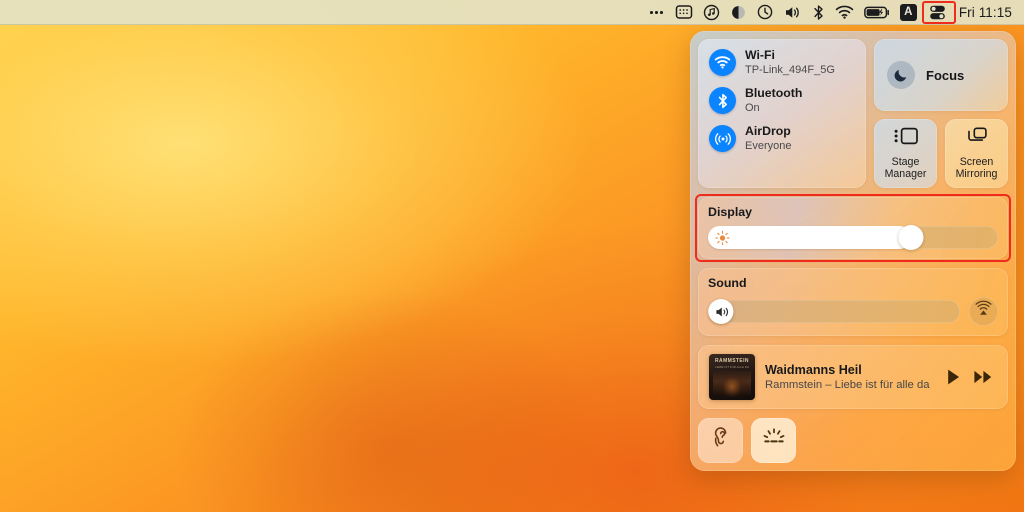 The height and width of the screenshot is (512, 1024). Describe the element at coordinates (732, 384) in the screenshot. I see `album-art-artwork` at that location.